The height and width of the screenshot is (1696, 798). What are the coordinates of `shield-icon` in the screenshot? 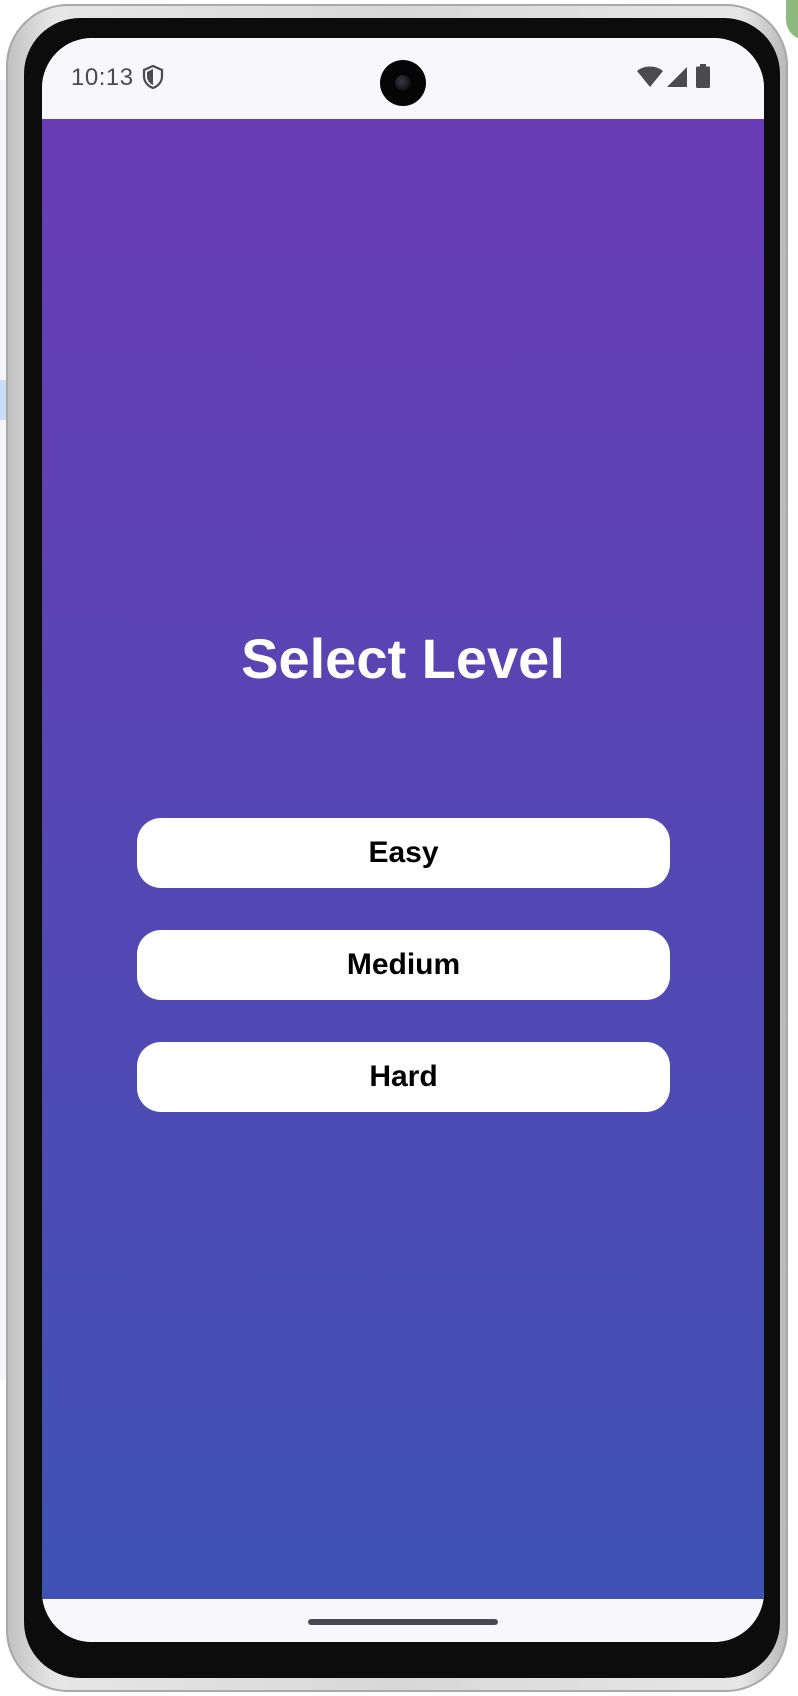 It's located at (153, 77).